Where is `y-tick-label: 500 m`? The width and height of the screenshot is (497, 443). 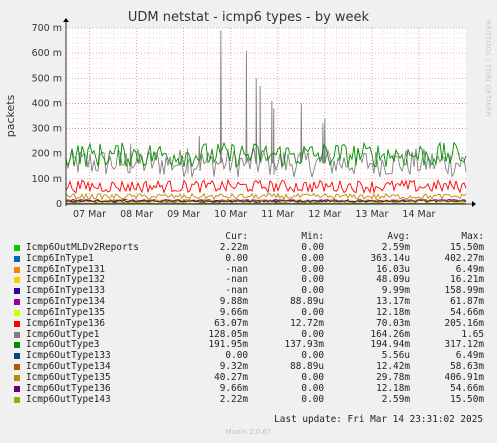 y-tick-label: 500 m is located at coordinates (47, 78).